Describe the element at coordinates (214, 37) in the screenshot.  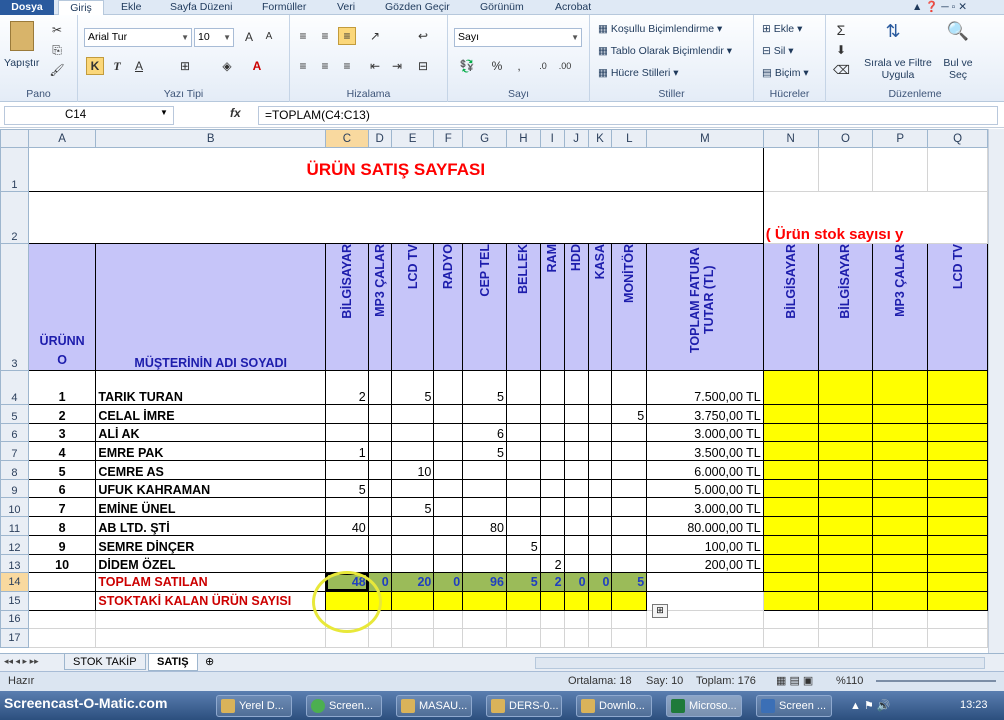
I see `font-size-select: 10 ▼` at that location.